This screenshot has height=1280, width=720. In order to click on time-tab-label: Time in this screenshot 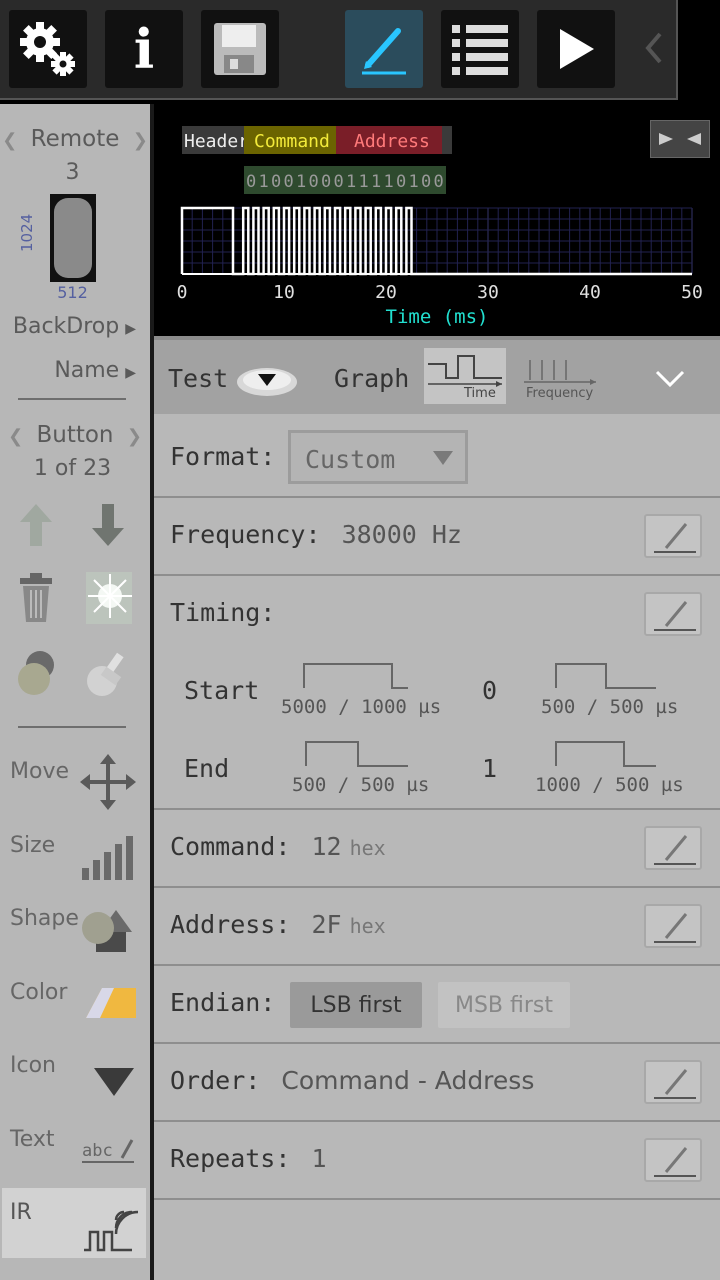, I will do `click(480, 393)`.